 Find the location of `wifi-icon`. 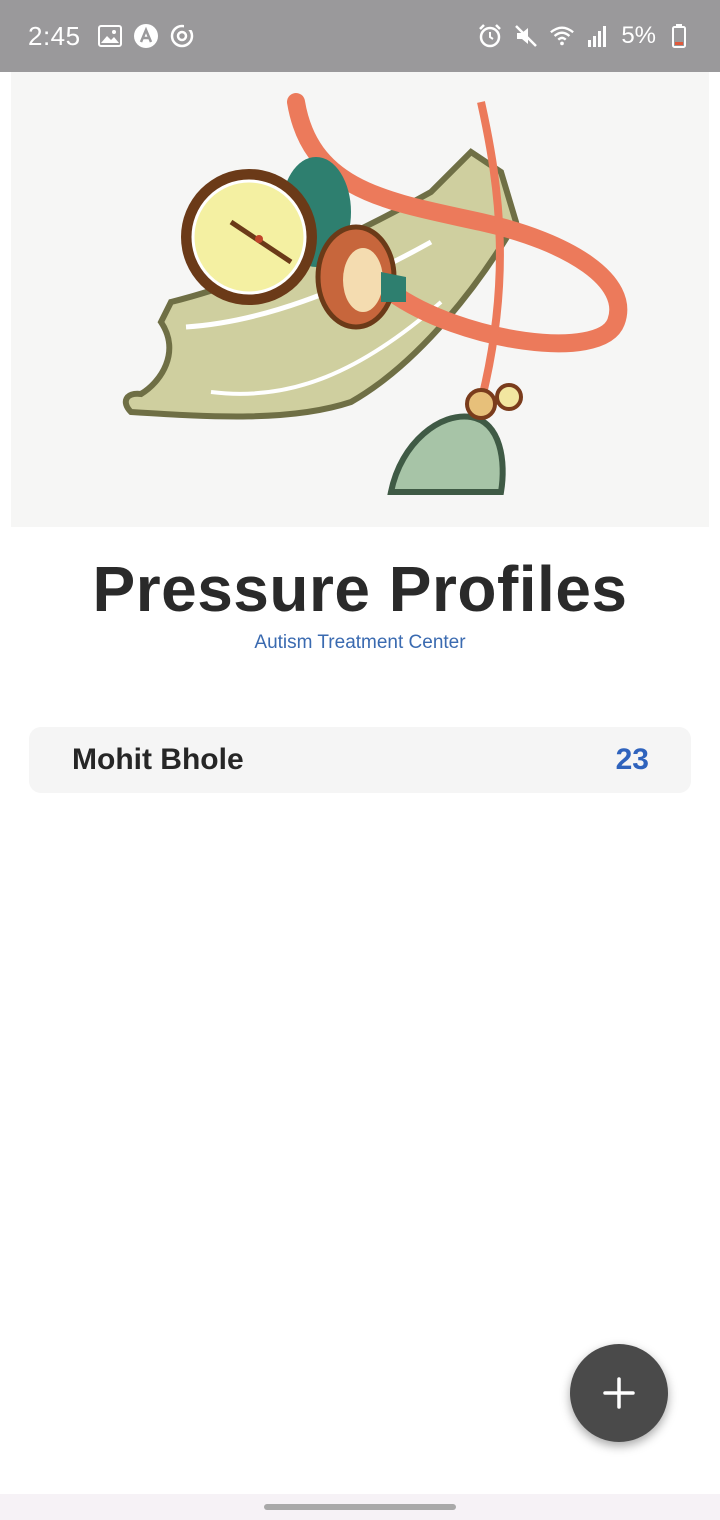

wifi-icon is located at coordinates (562, 36).